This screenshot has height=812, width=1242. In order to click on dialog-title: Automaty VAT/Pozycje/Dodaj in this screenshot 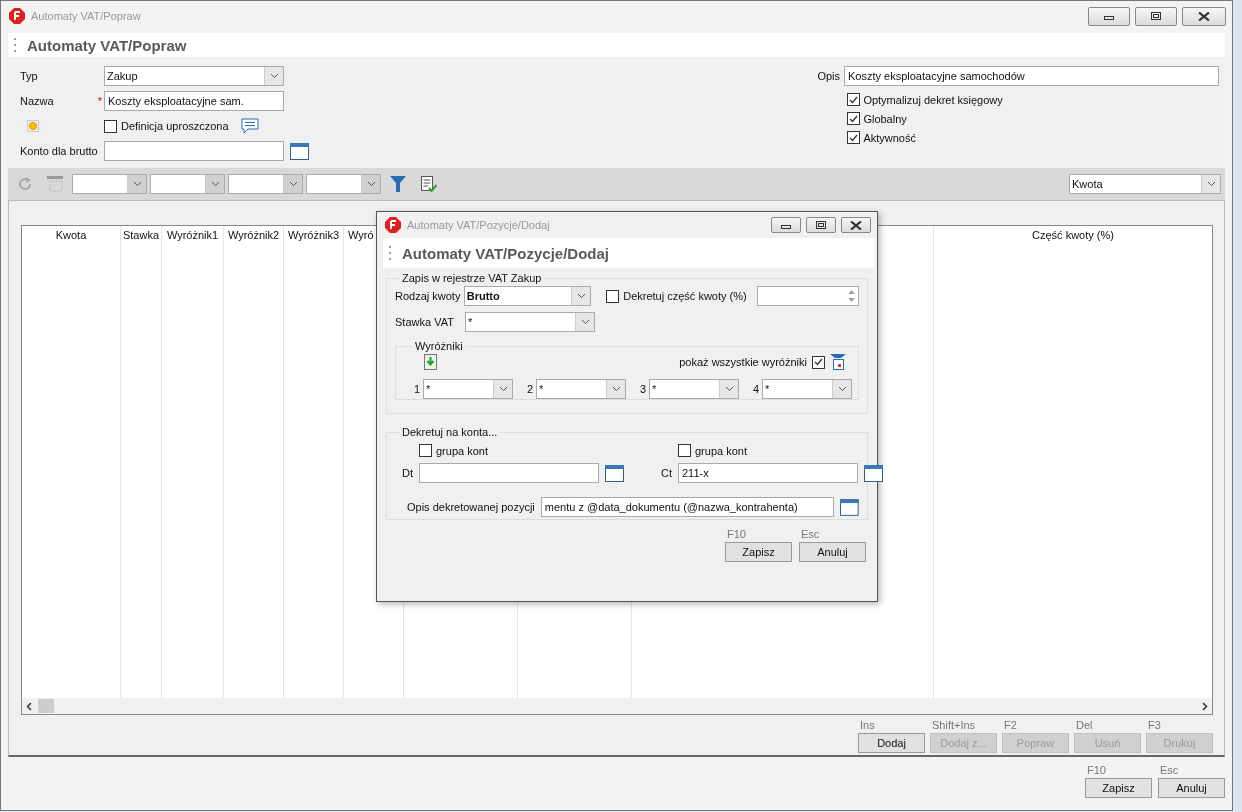, I will do `click(505, 253)`.